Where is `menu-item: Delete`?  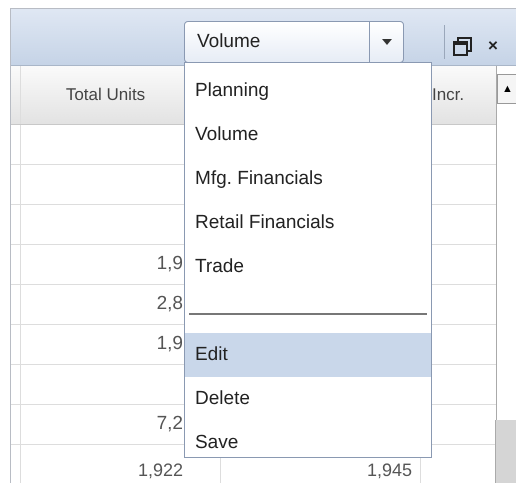 menu-item: Delete is located at coordinates (308, 399).